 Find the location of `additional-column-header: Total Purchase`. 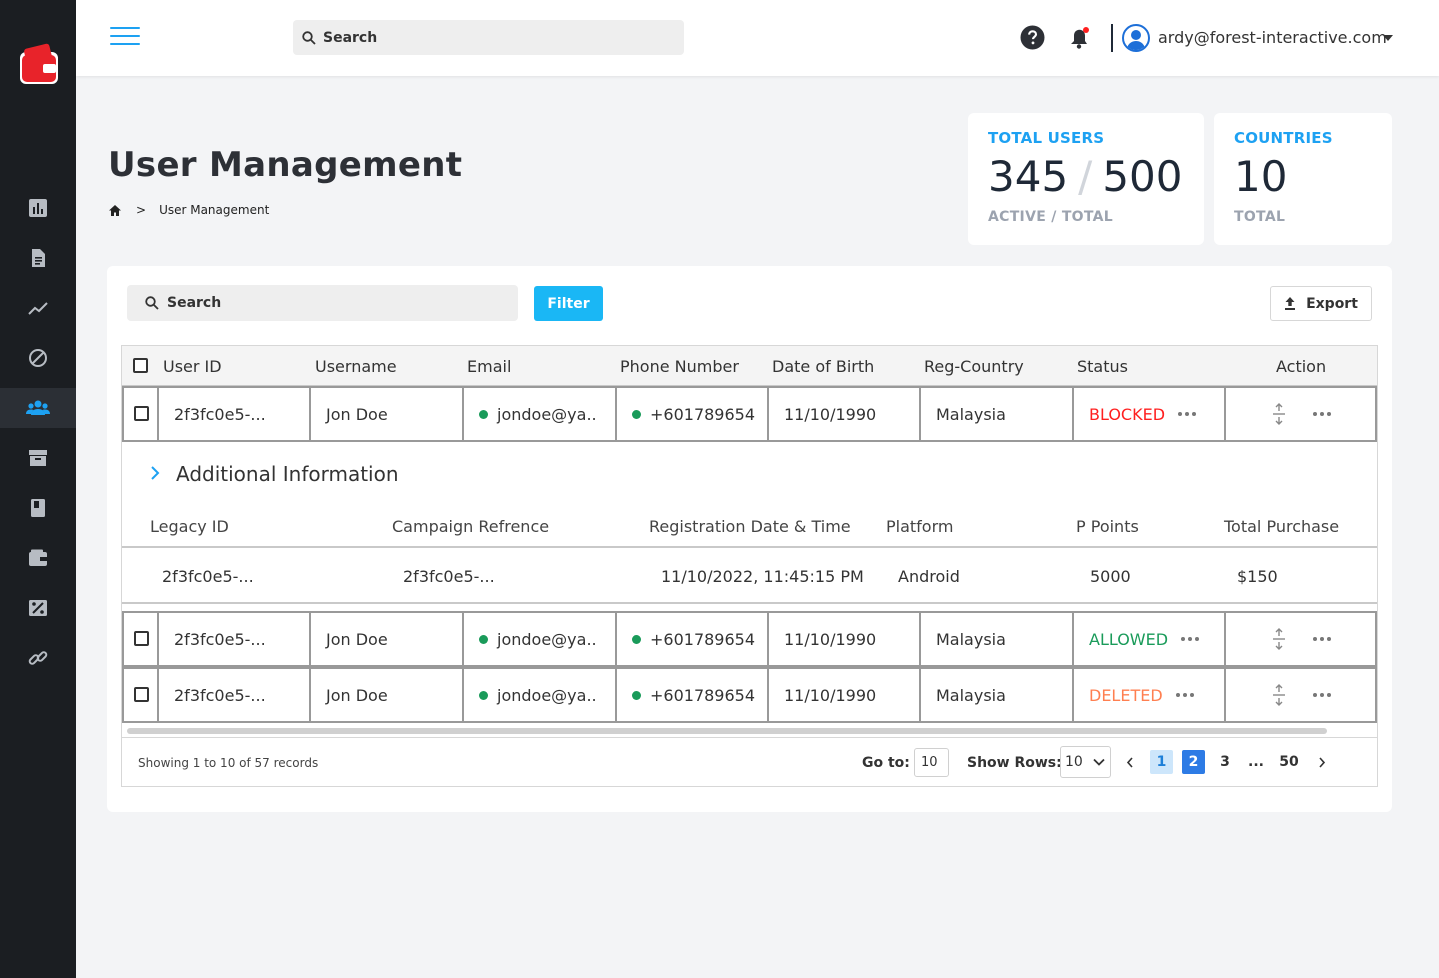

additional-column-header: Total Purchase is located at coordinates (1282, 526).